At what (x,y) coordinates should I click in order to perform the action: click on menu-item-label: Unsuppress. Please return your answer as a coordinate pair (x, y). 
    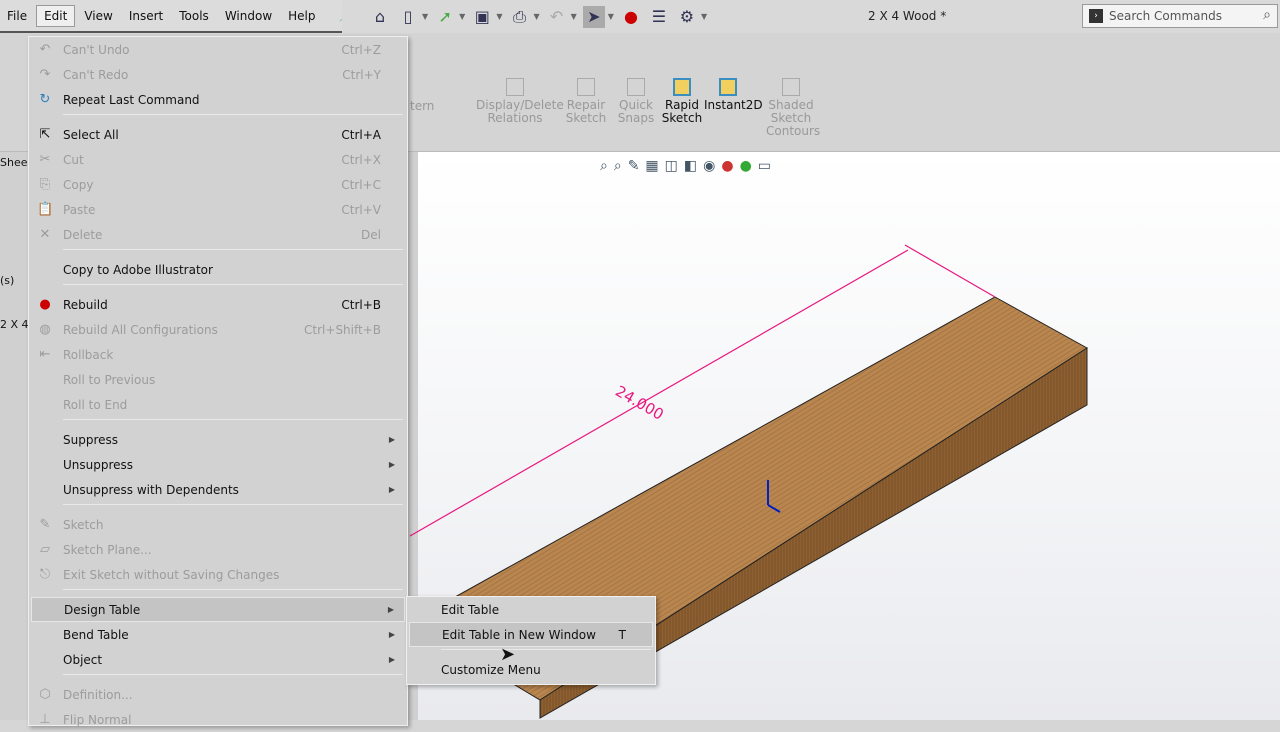
    Looking at the image, I should click on (98, 464).